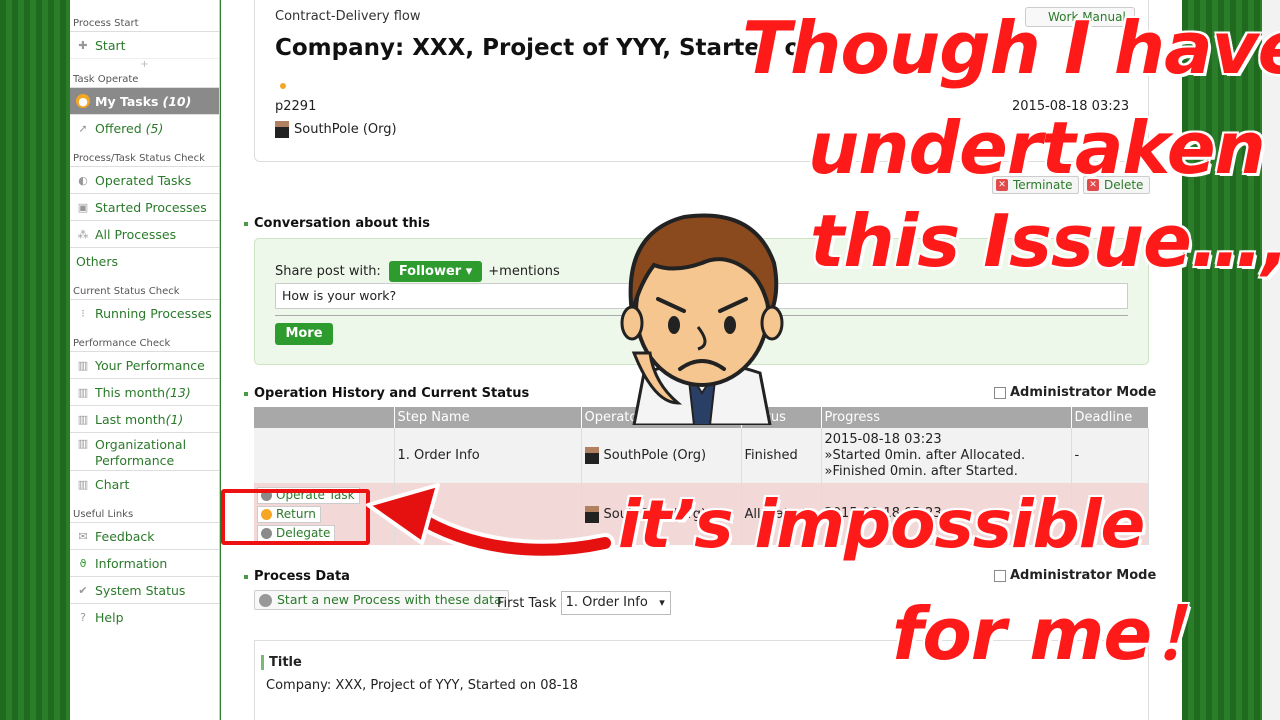 This screenshot has height=720, width=1280. I want to click on sidebar-item-offered: ➚ Offered (5), so click(144, 127).